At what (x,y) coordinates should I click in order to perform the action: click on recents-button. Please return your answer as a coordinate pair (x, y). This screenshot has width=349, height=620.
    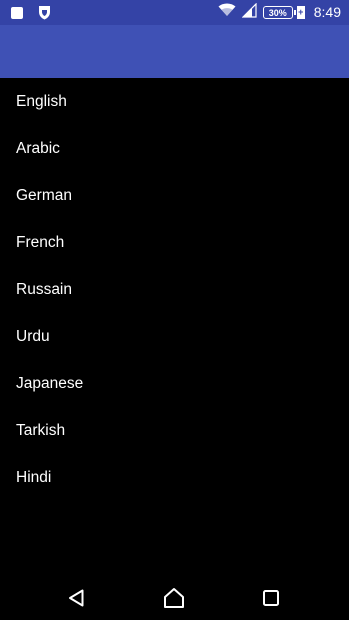
    Looking at the image, I should click on (271, 598).